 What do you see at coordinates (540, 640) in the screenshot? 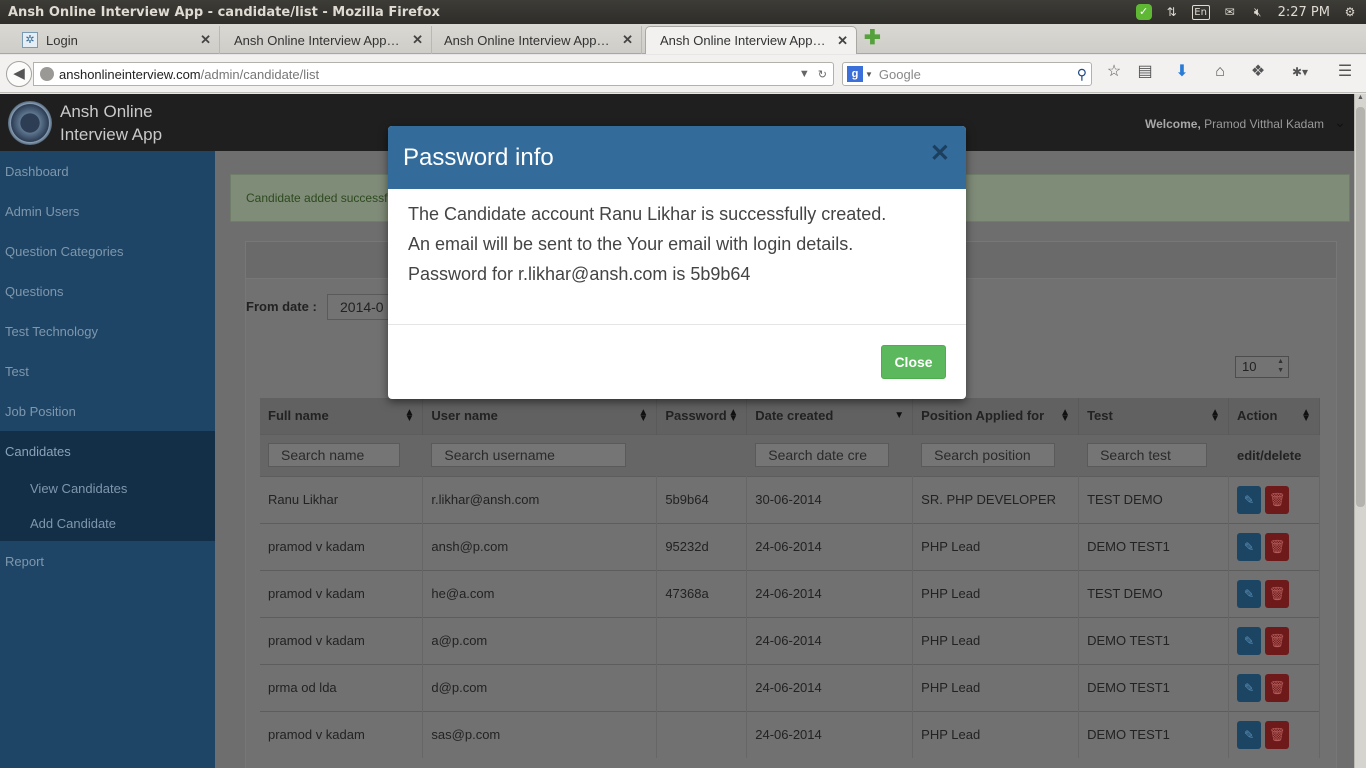
I see `cell-user-name: a@p.com` at bounding box center [540, 640].